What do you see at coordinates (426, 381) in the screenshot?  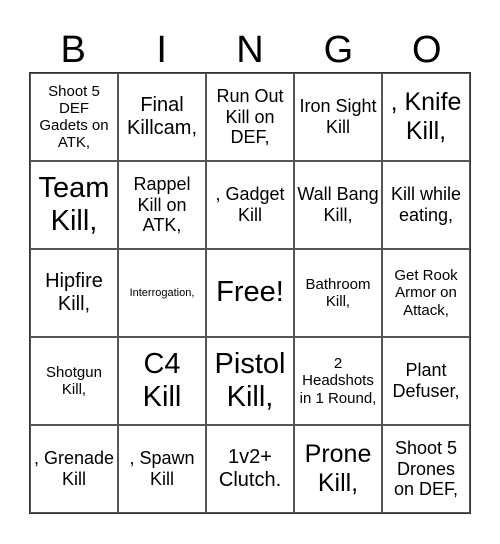 I see `bingo-cell: Plant Defuser,` at bounding box center [426, 381].